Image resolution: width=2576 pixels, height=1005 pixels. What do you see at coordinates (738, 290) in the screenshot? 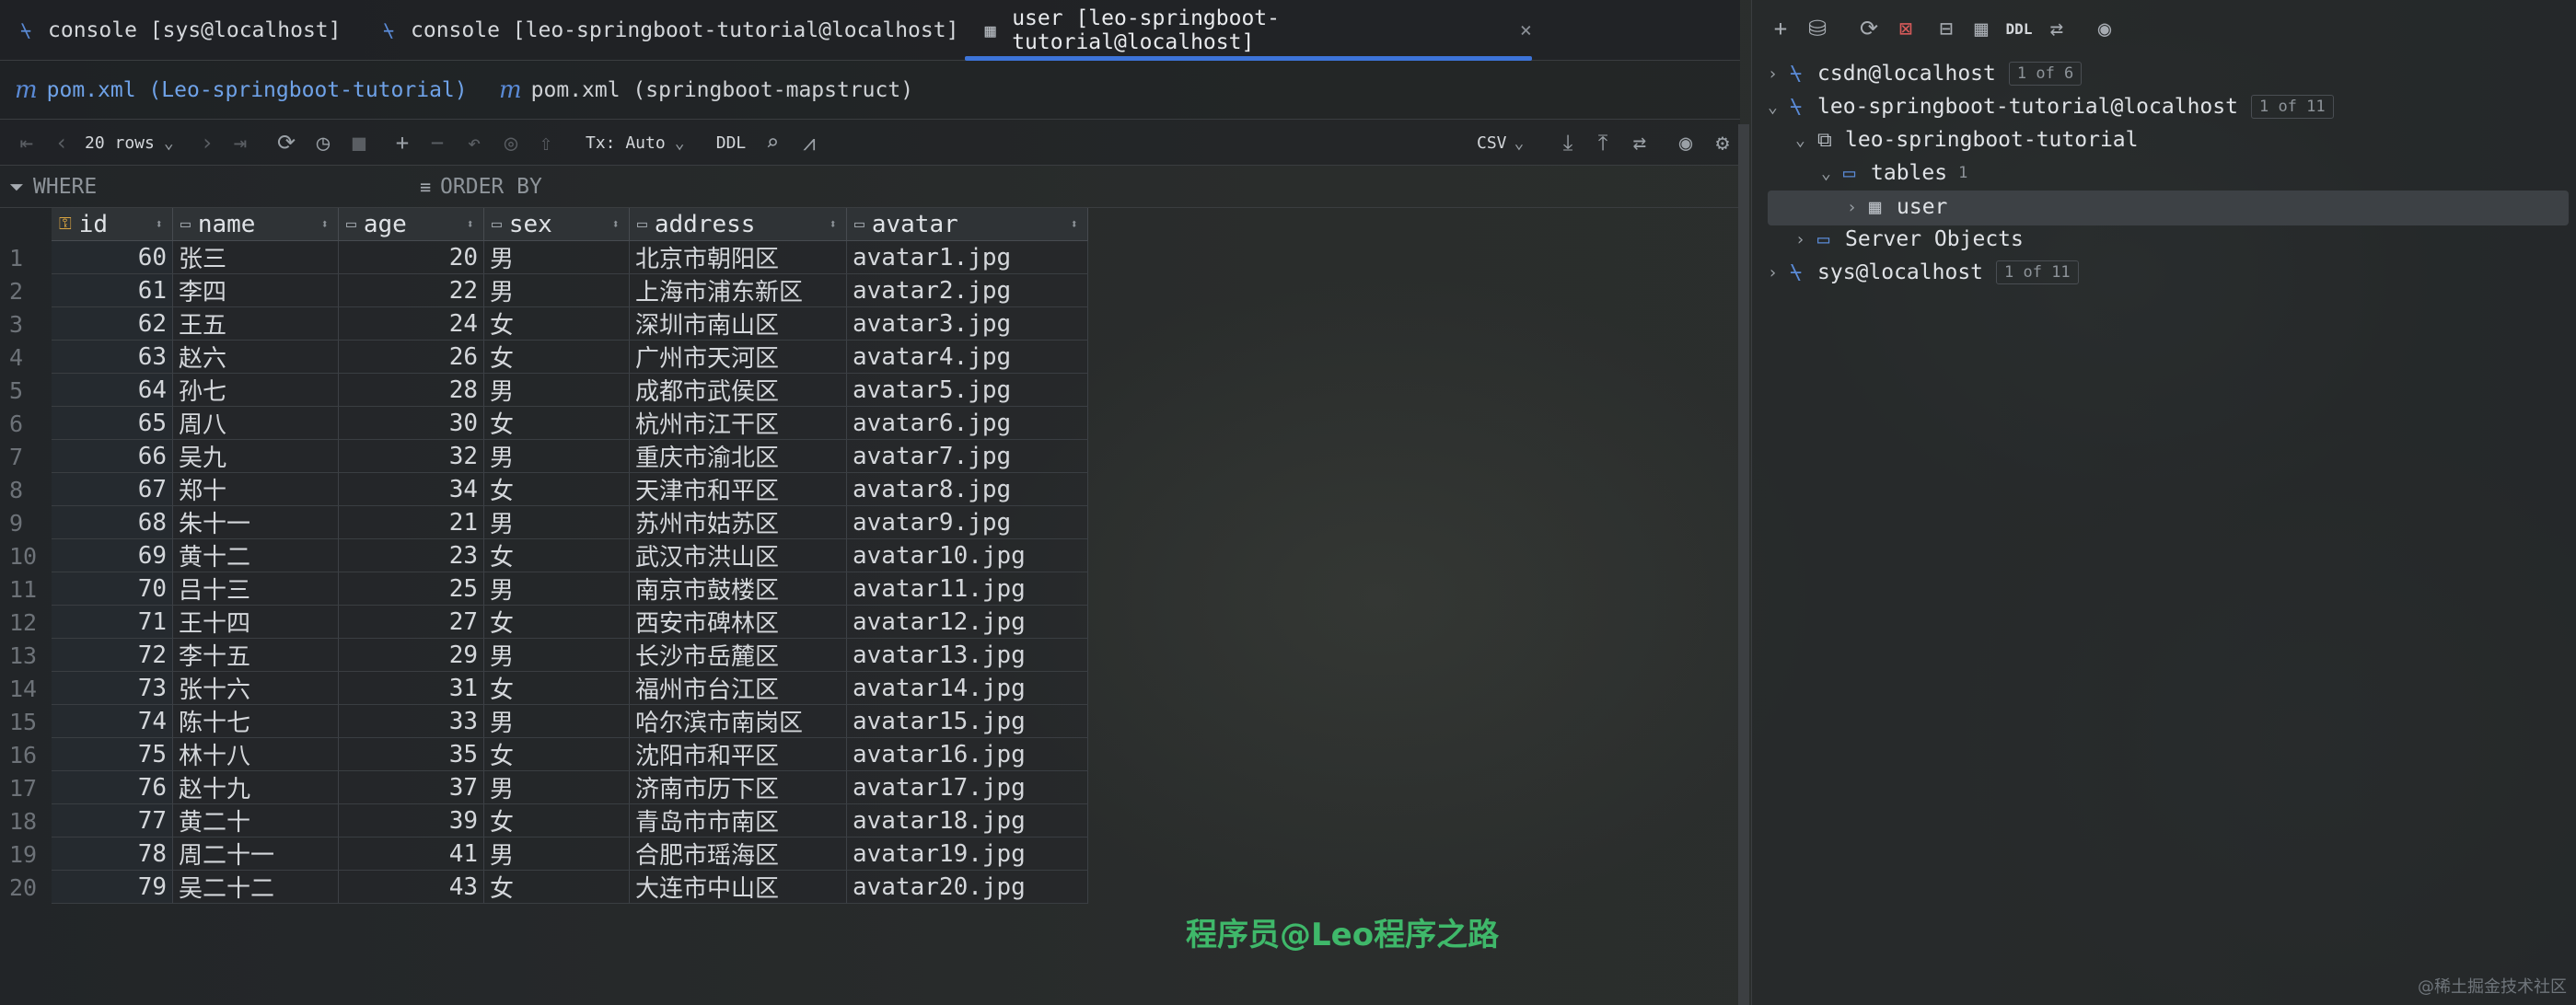
I see `cell-address: 上海市浦东新区` at bounding box center [738, 290].